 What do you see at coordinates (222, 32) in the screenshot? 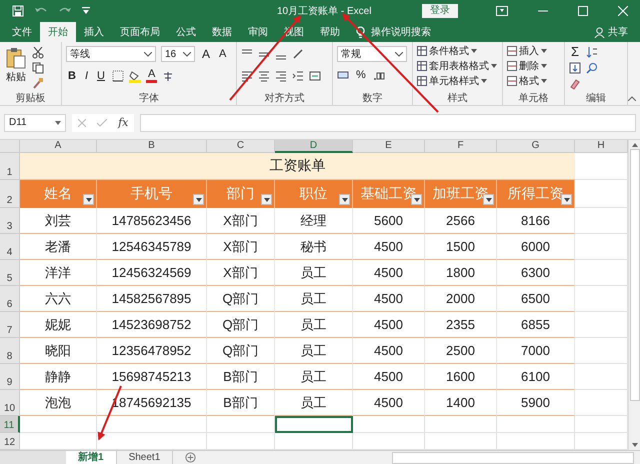
I see `ribbon-tab: 数据` at bounding box center [222, 32].